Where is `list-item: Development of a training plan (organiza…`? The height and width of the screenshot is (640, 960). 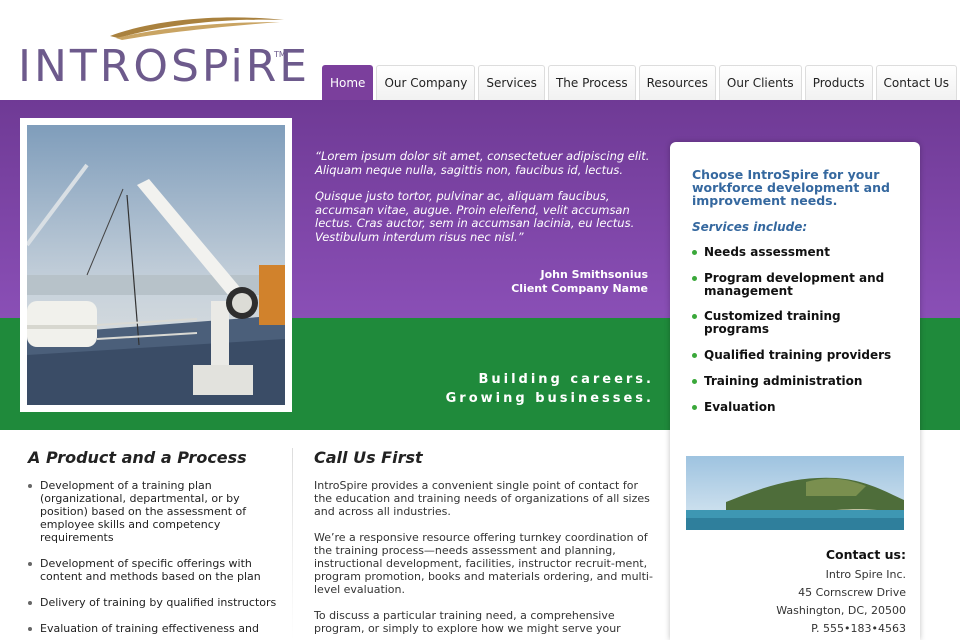 list-item: Development of a training plan (organiza… is located at coordinates (156, 511).